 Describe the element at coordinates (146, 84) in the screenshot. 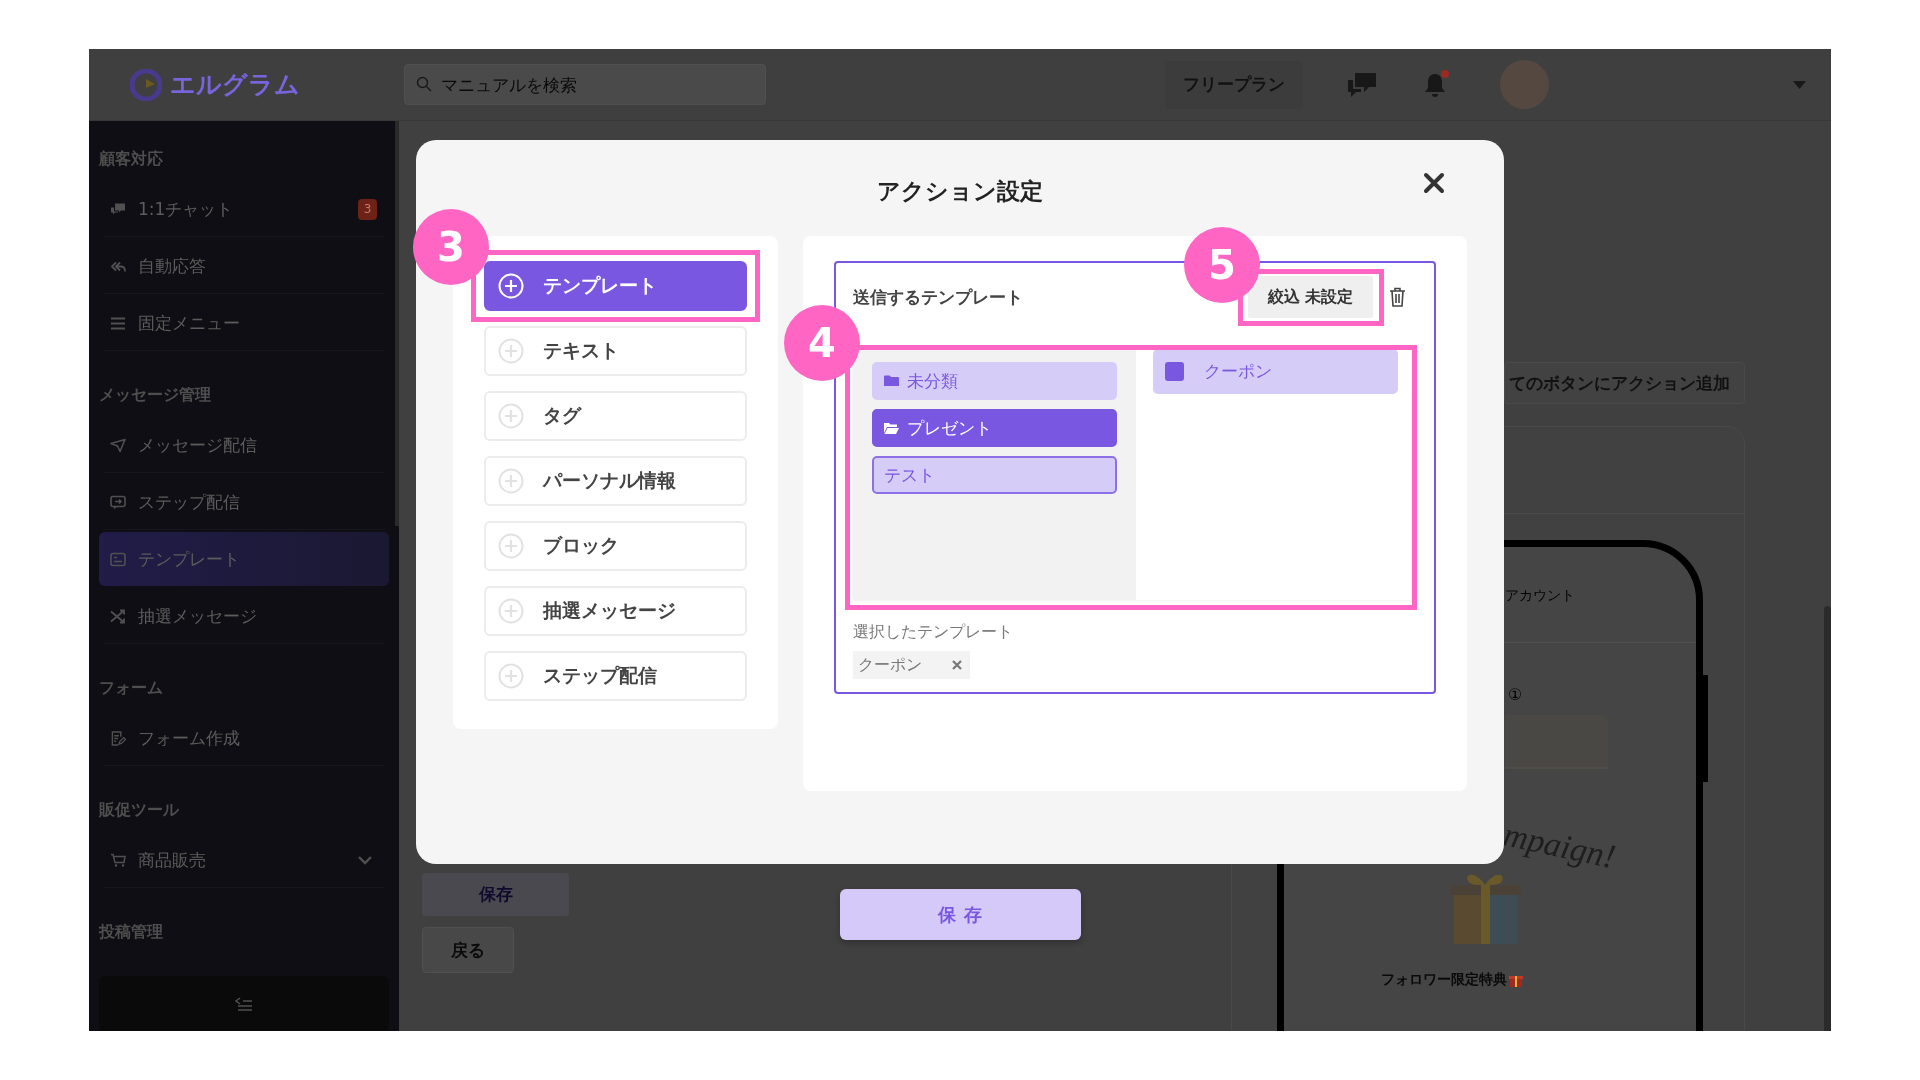

I see `logo-icon` at that location.